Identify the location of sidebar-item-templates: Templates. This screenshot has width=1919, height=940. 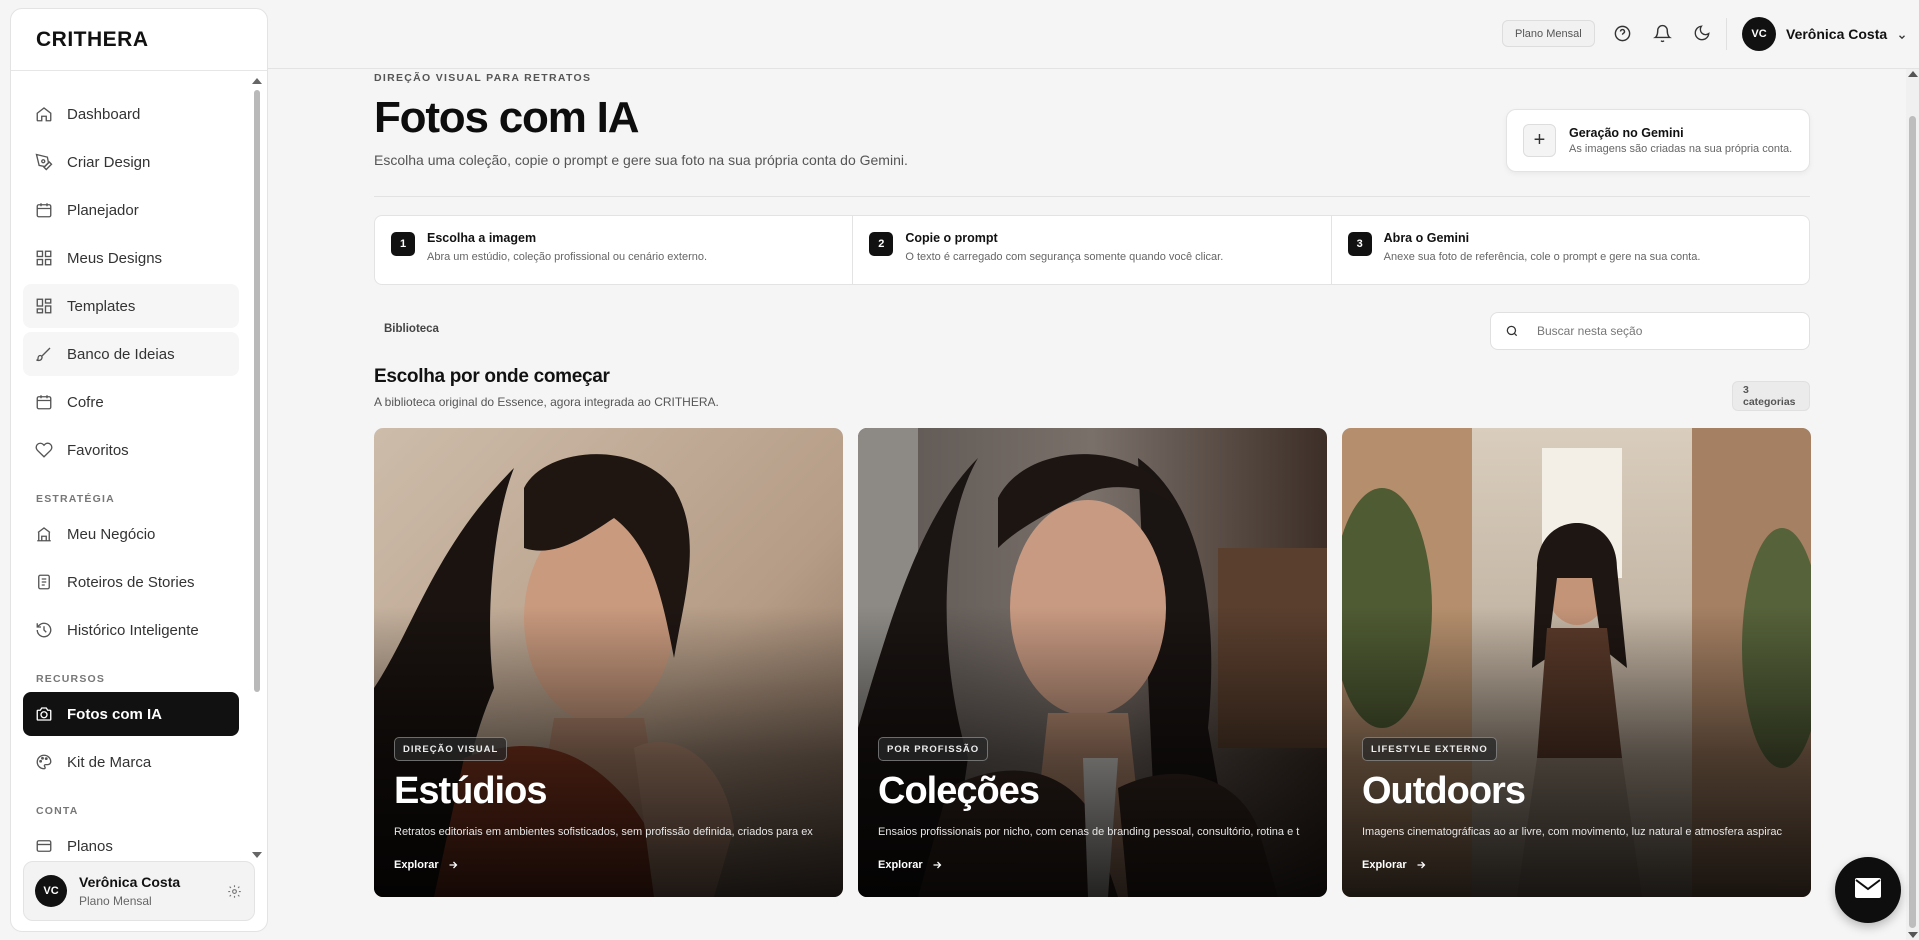
(131, 306).